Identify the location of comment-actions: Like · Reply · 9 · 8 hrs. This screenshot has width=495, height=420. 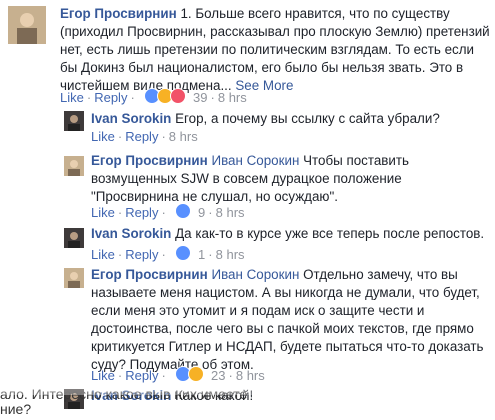
(168, 211).